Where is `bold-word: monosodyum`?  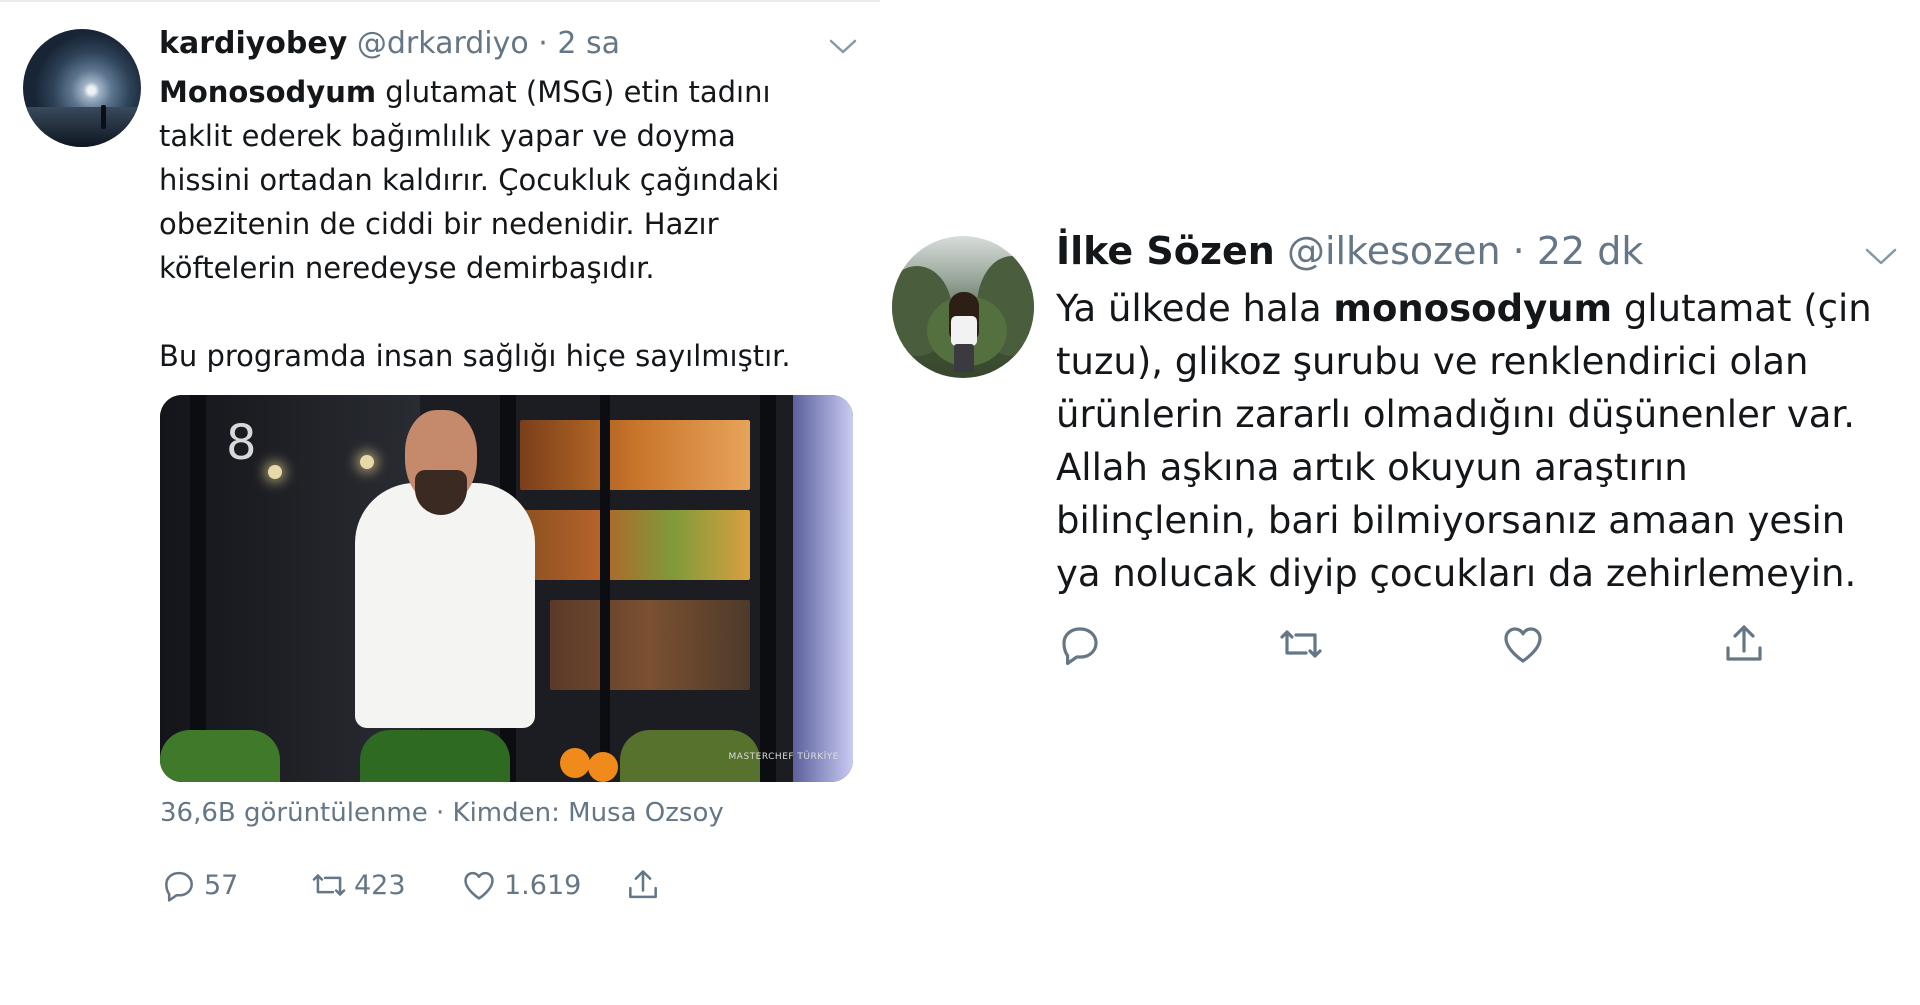 bold-word: monosodyum is located at coordinates (1473, 308).